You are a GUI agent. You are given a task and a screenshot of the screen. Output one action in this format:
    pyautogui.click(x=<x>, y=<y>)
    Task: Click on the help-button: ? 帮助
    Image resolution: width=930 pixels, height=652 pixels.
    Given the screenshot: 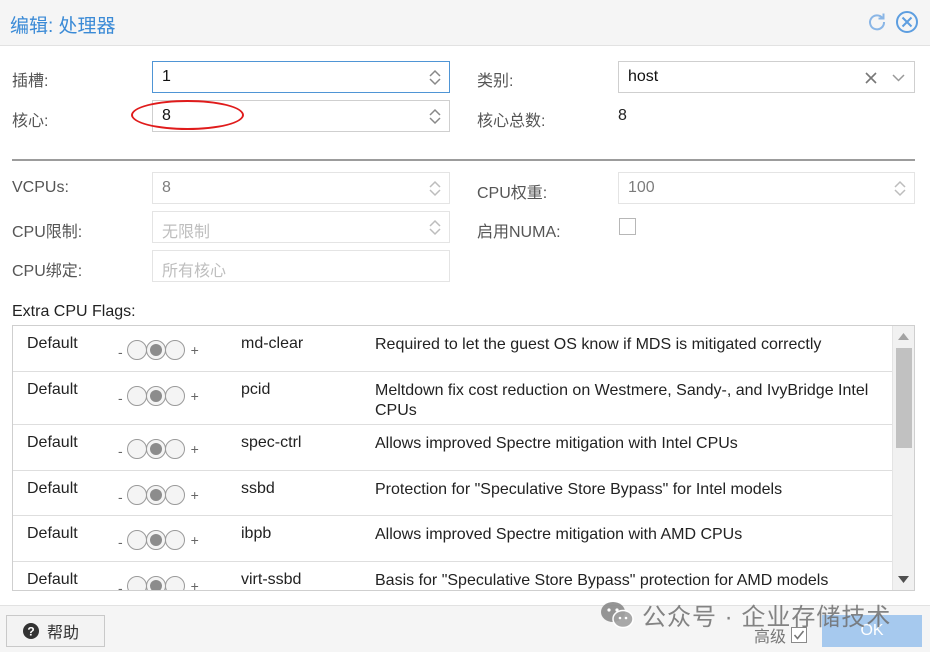 What is the action you would take?
    pyautogui.click(x=55, y=631)
    